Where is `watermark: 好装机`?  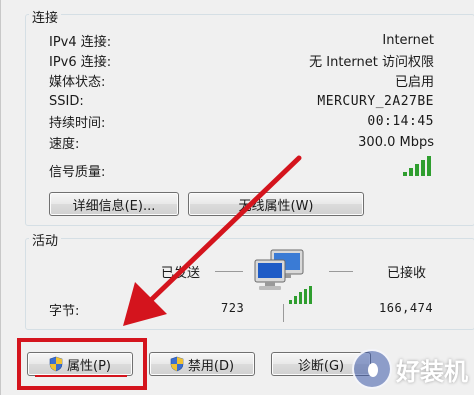 watermark: 好装机 is located at coordinates (410, 369).